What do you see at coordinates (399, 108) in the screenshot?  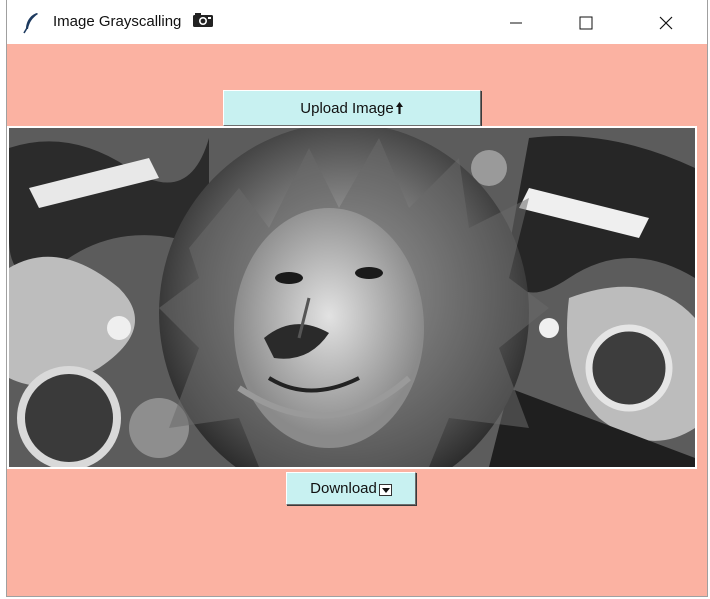 I see `upload-arrow-icon` at bounding box center [399, 108].